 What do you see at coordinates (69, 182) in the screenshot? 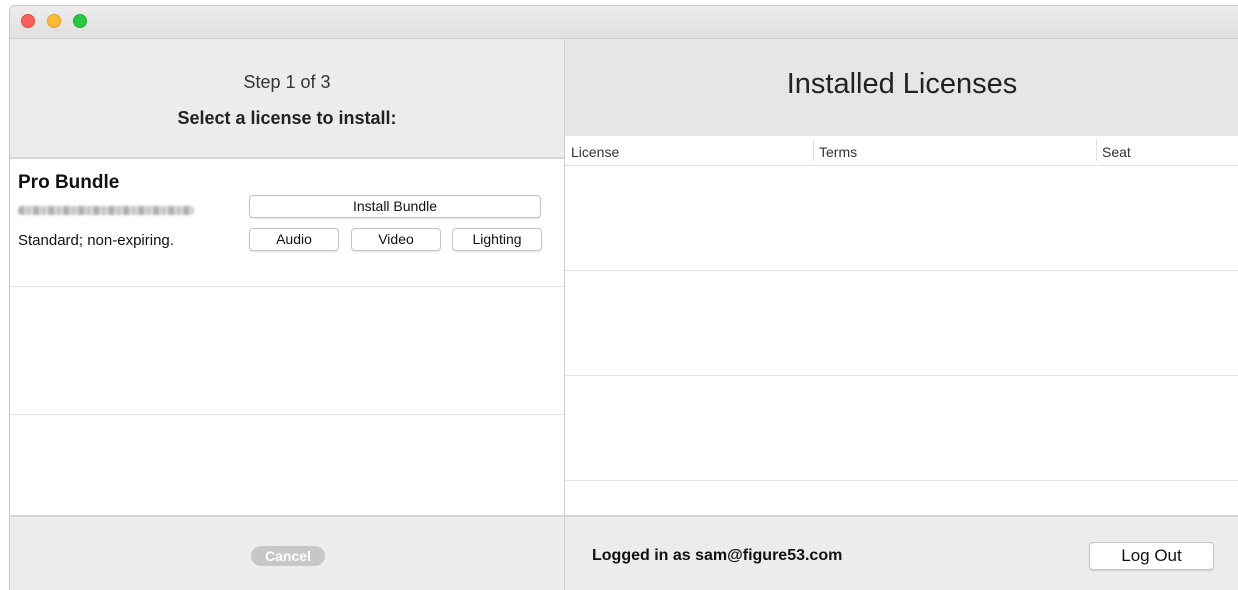
I see `license-name: Pro Bundle` at bounding box center [69, 182].